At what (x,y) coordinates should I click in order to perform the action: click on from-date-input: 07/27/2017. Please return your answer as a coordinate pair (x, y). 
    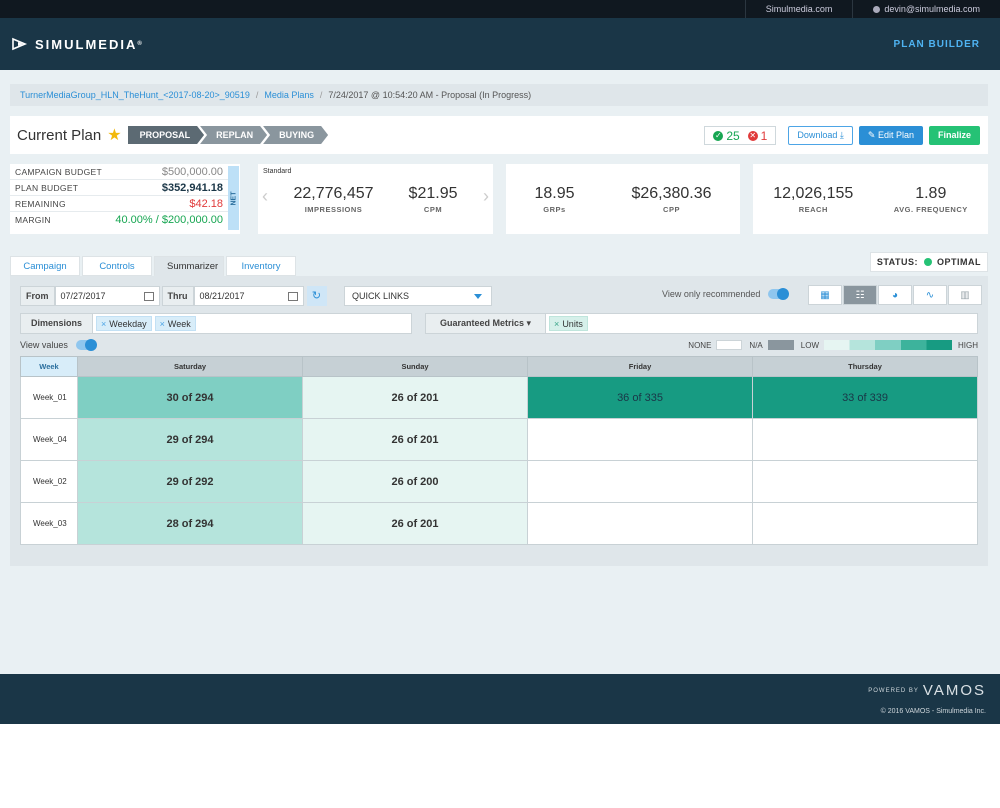
    Looking at the image, I should click on (107, 296).